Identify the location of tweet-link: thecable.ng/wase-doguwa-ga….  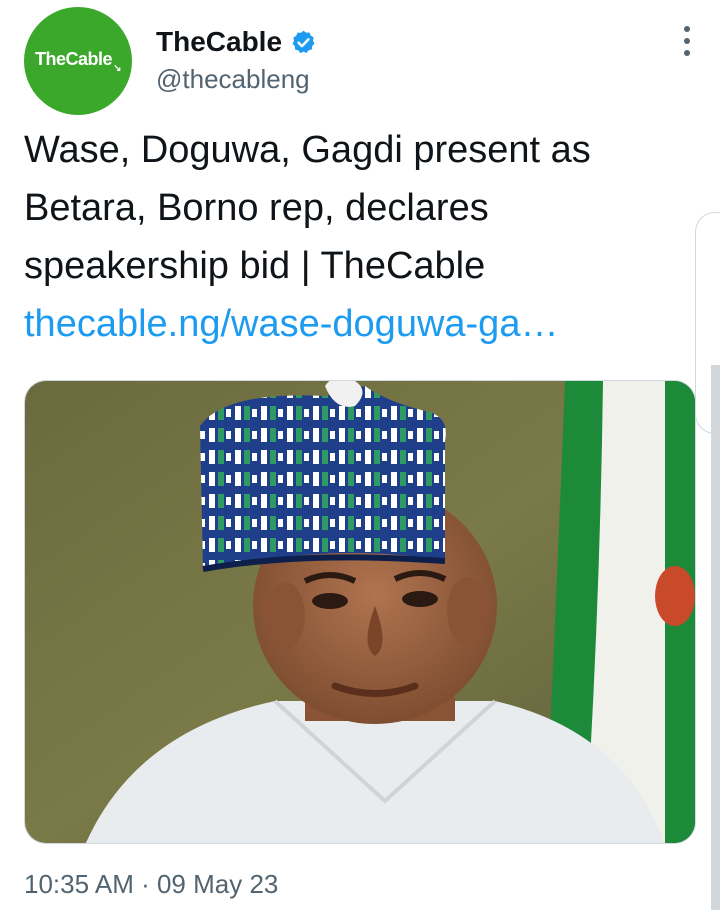
(354, 324).